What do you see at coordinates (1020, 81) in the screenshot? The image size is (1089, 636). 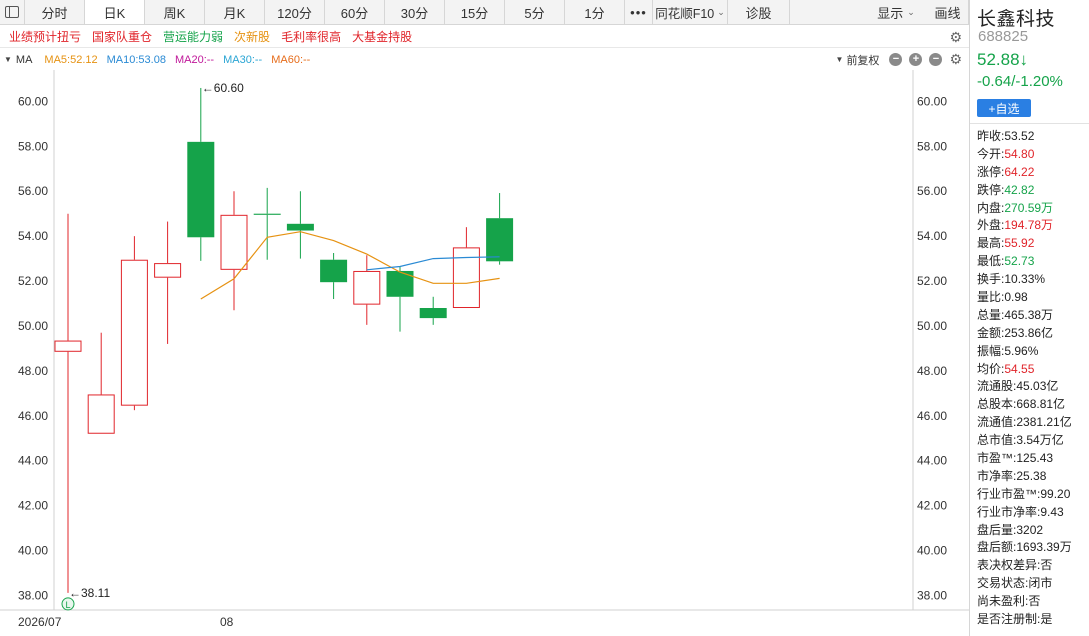 I see `price-change: -0.64/-1.20%` at bounding box center [1020, 81].